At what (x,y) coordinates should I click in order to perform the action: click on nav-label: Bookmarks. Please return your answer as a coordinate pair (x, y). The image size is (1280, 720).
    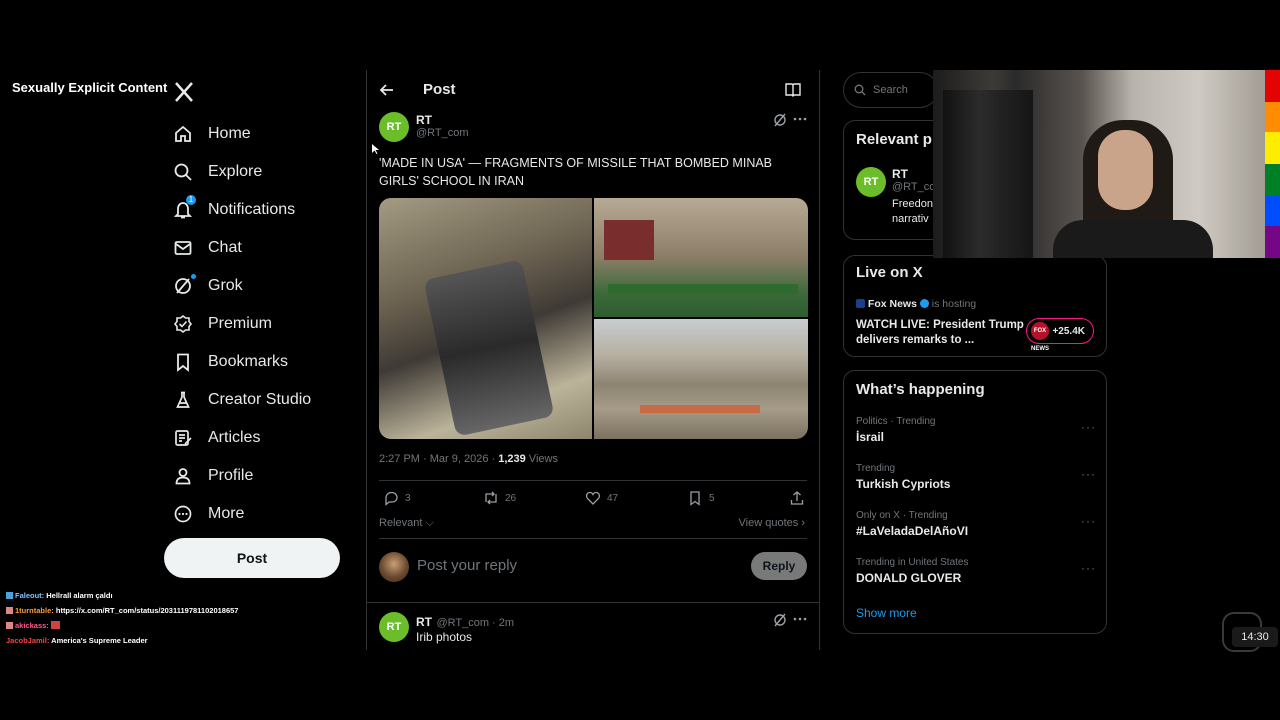
    Looking at the image, I should click on (248, 361).